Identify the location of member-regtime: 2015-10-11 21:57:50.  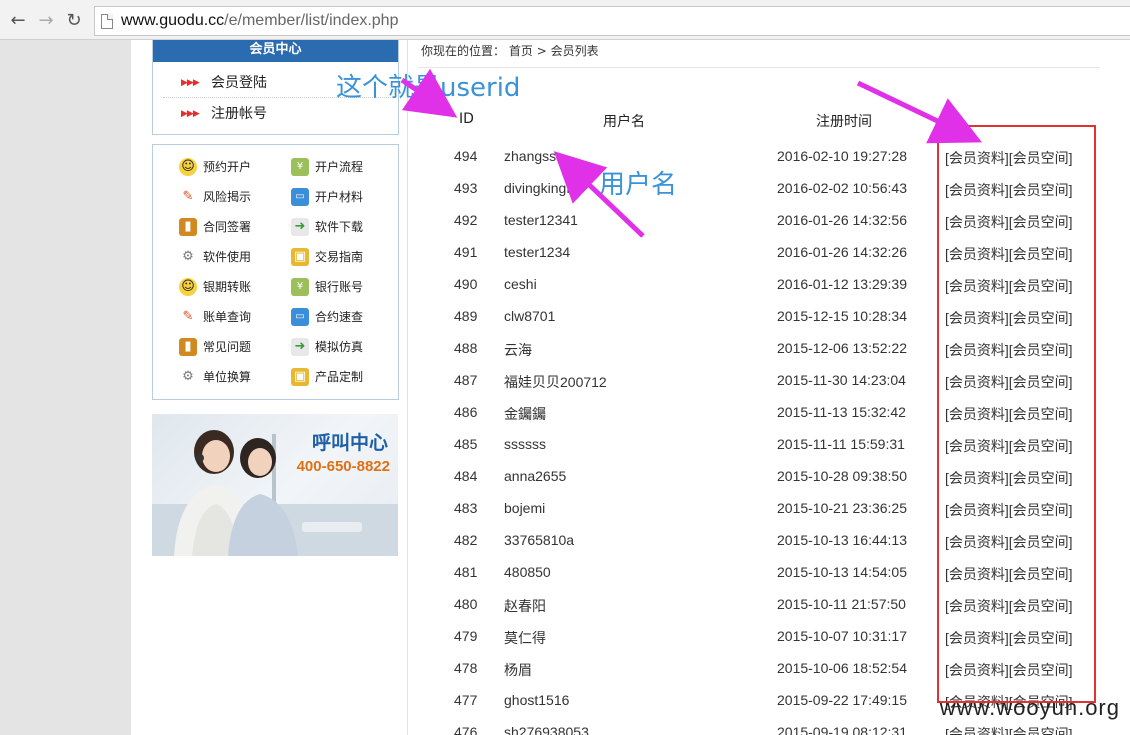
(841, 604).